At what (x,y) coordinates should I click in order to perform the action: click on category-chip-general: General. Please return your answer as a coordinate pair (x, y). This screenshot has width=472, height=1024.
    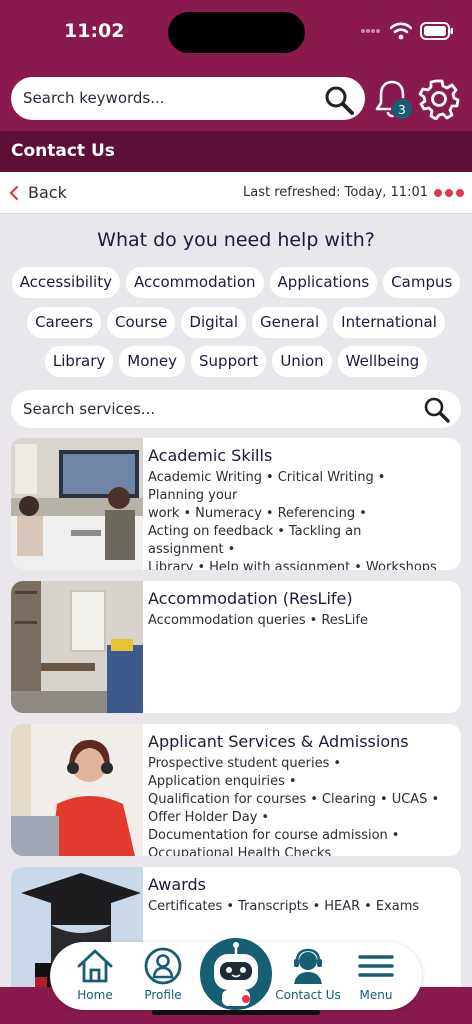
    Looking at the image, I should click on (290, 322).